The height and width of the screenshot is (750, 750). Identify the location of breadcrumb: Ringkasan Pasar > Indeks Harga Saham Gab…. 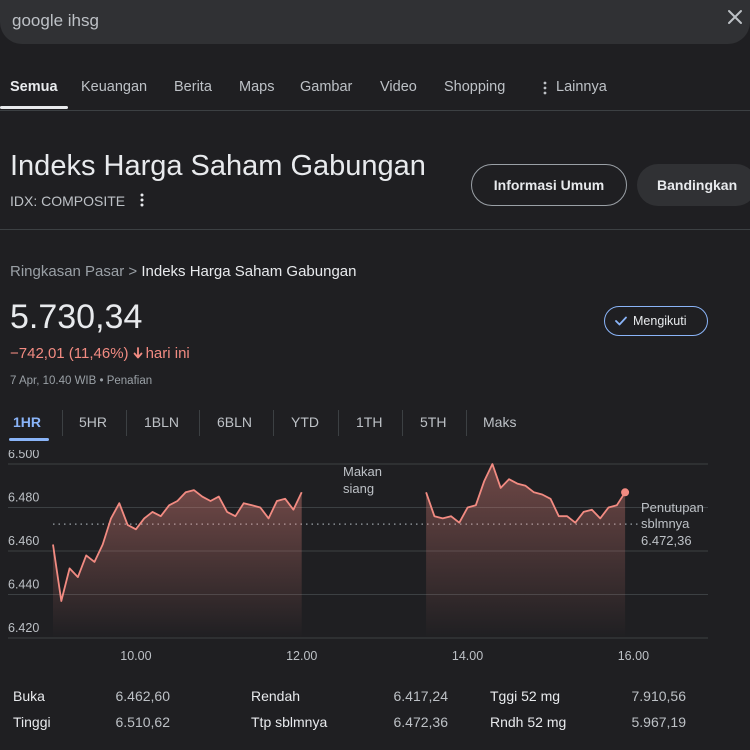
(183, 271).